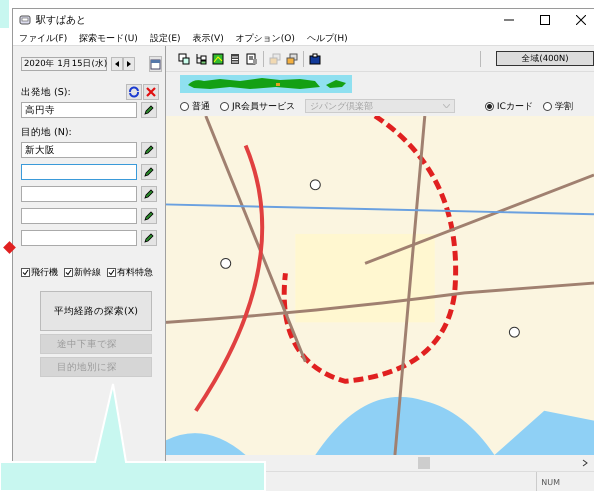 Image resolution: width=594 pixels, height=491 pixels. What do you see at coordinates (165, 38) in the screenshot?
I see `menu-item: 設定(E)` at bounding box center [165, 38].